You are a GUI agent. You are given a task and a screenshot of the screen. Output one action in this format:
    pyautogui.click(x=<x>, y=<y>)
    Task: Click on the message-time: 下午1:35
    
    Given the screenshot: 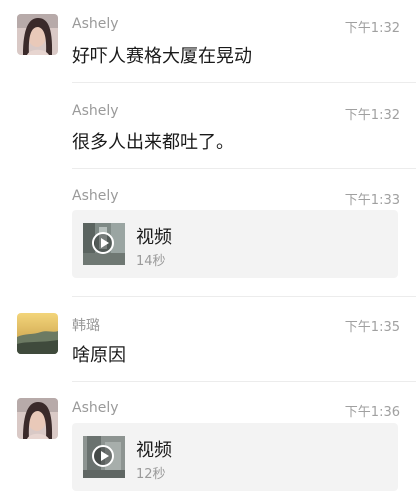 What is the action you would take?
    pyautogui.click(x=372, y=327)
    